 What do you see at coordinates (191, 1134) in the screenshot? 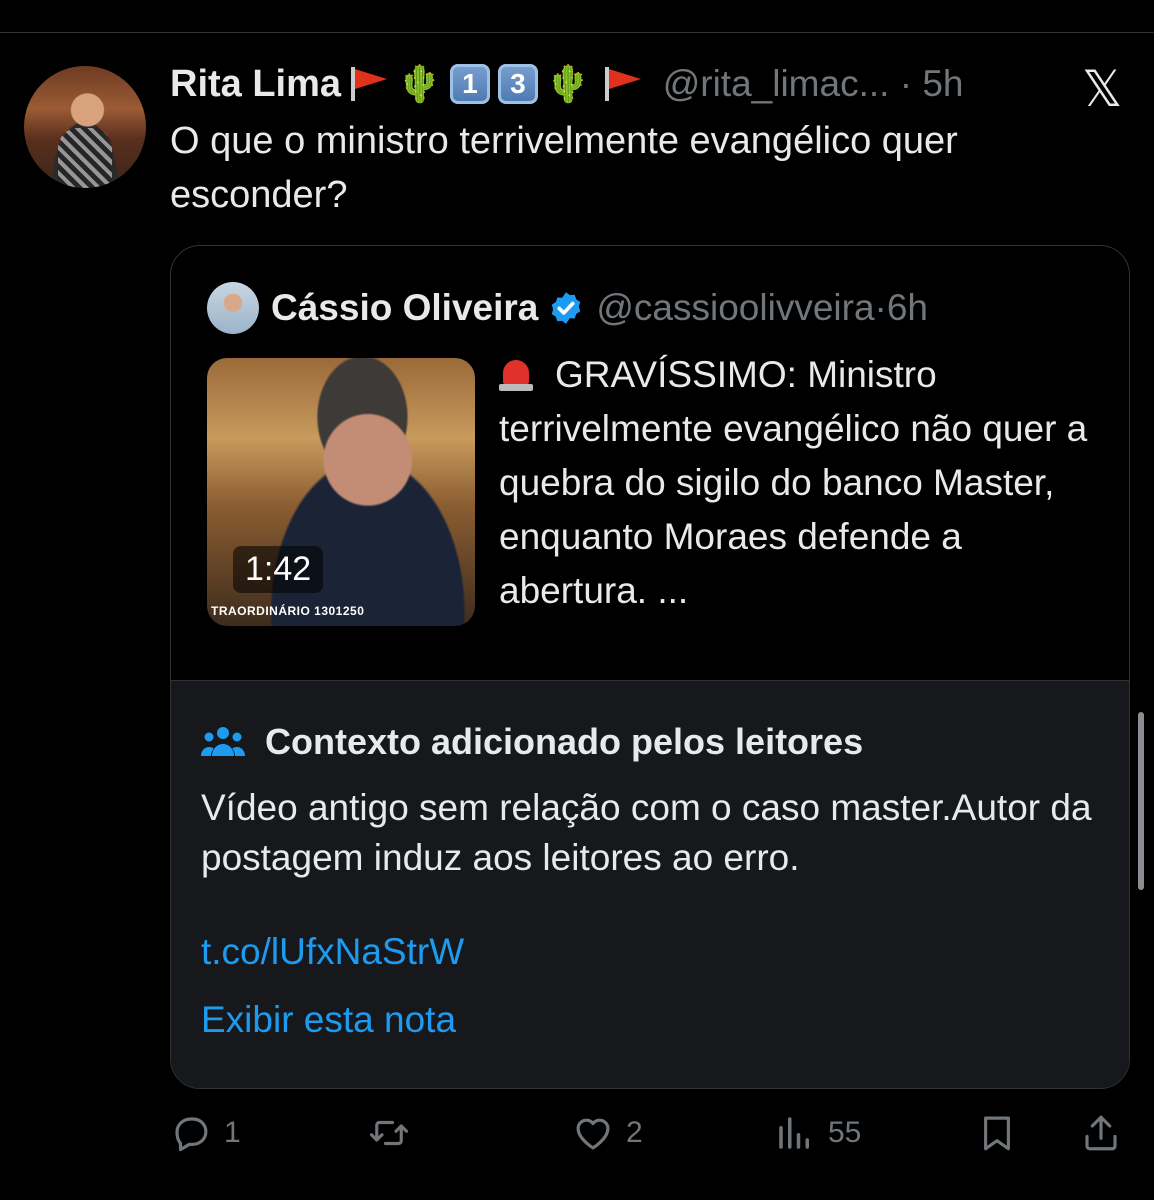
I see `reply-icon` at bounding box center [191, 1134].